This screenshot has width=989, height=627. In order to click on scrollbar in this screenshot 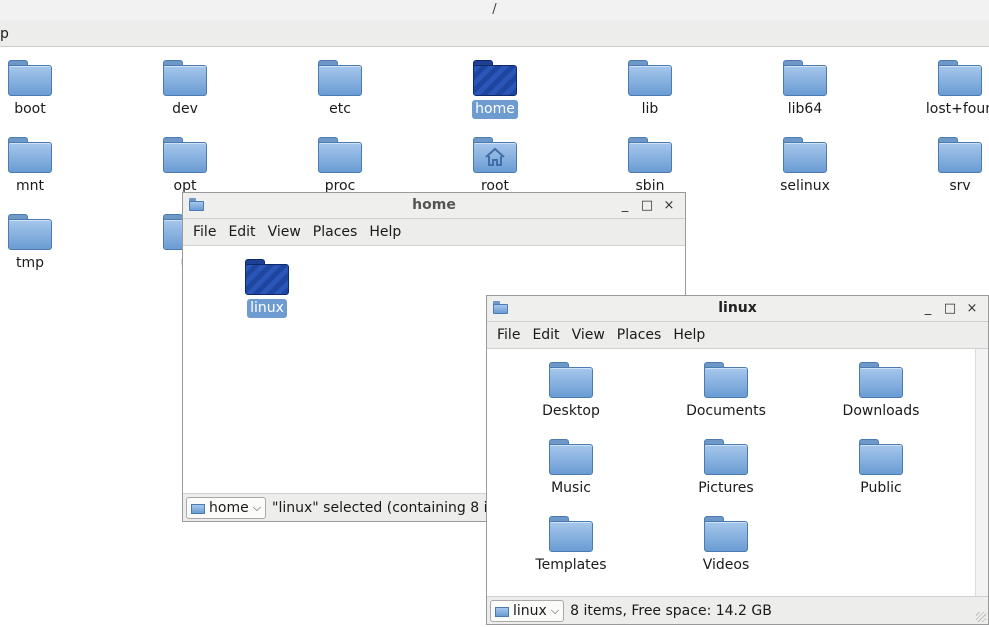, I will do `click(981, 473)`.